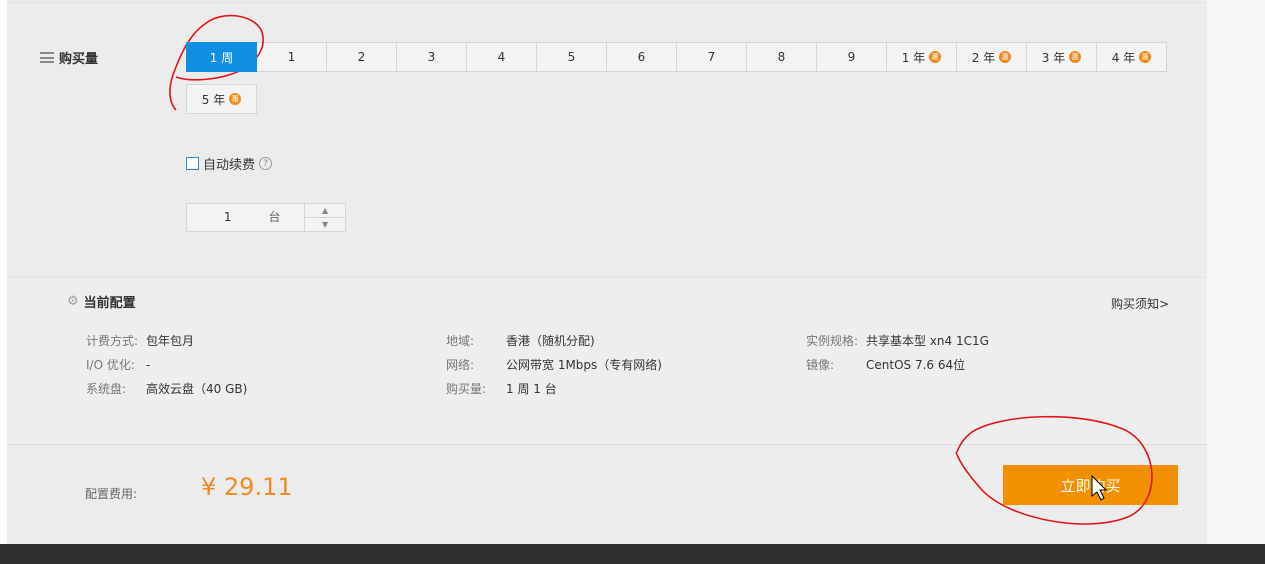 The width and height of the screenshot is (1265, 564). Describe the element at coordinates (991, 57) in the screenshot. I see `duration-2-year: 2 年惠` at that location.